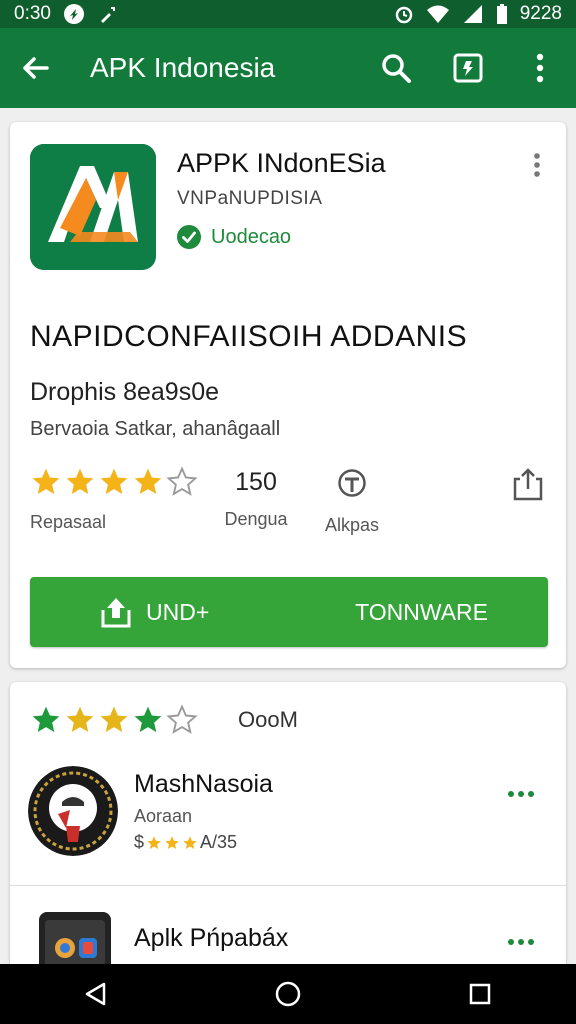 The height and width of the screenshot is (1024, 576). I want to click on rating-stars, so click(114, 482).